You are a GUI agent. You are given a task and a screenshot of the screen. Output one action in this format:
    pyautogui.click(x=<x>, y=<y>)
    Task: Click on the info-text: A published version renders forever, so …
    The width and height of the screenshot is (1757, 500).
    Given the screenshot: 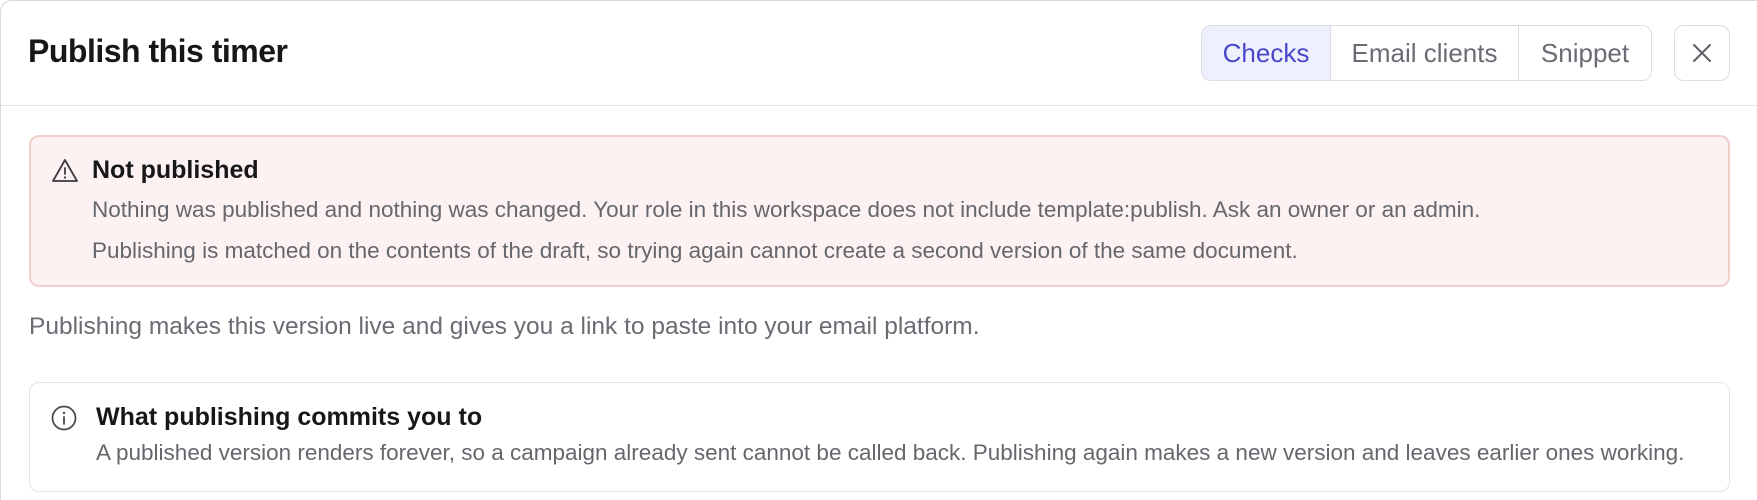 What is the action you would take?
    pyautogui.click(x=890, y=452)
    